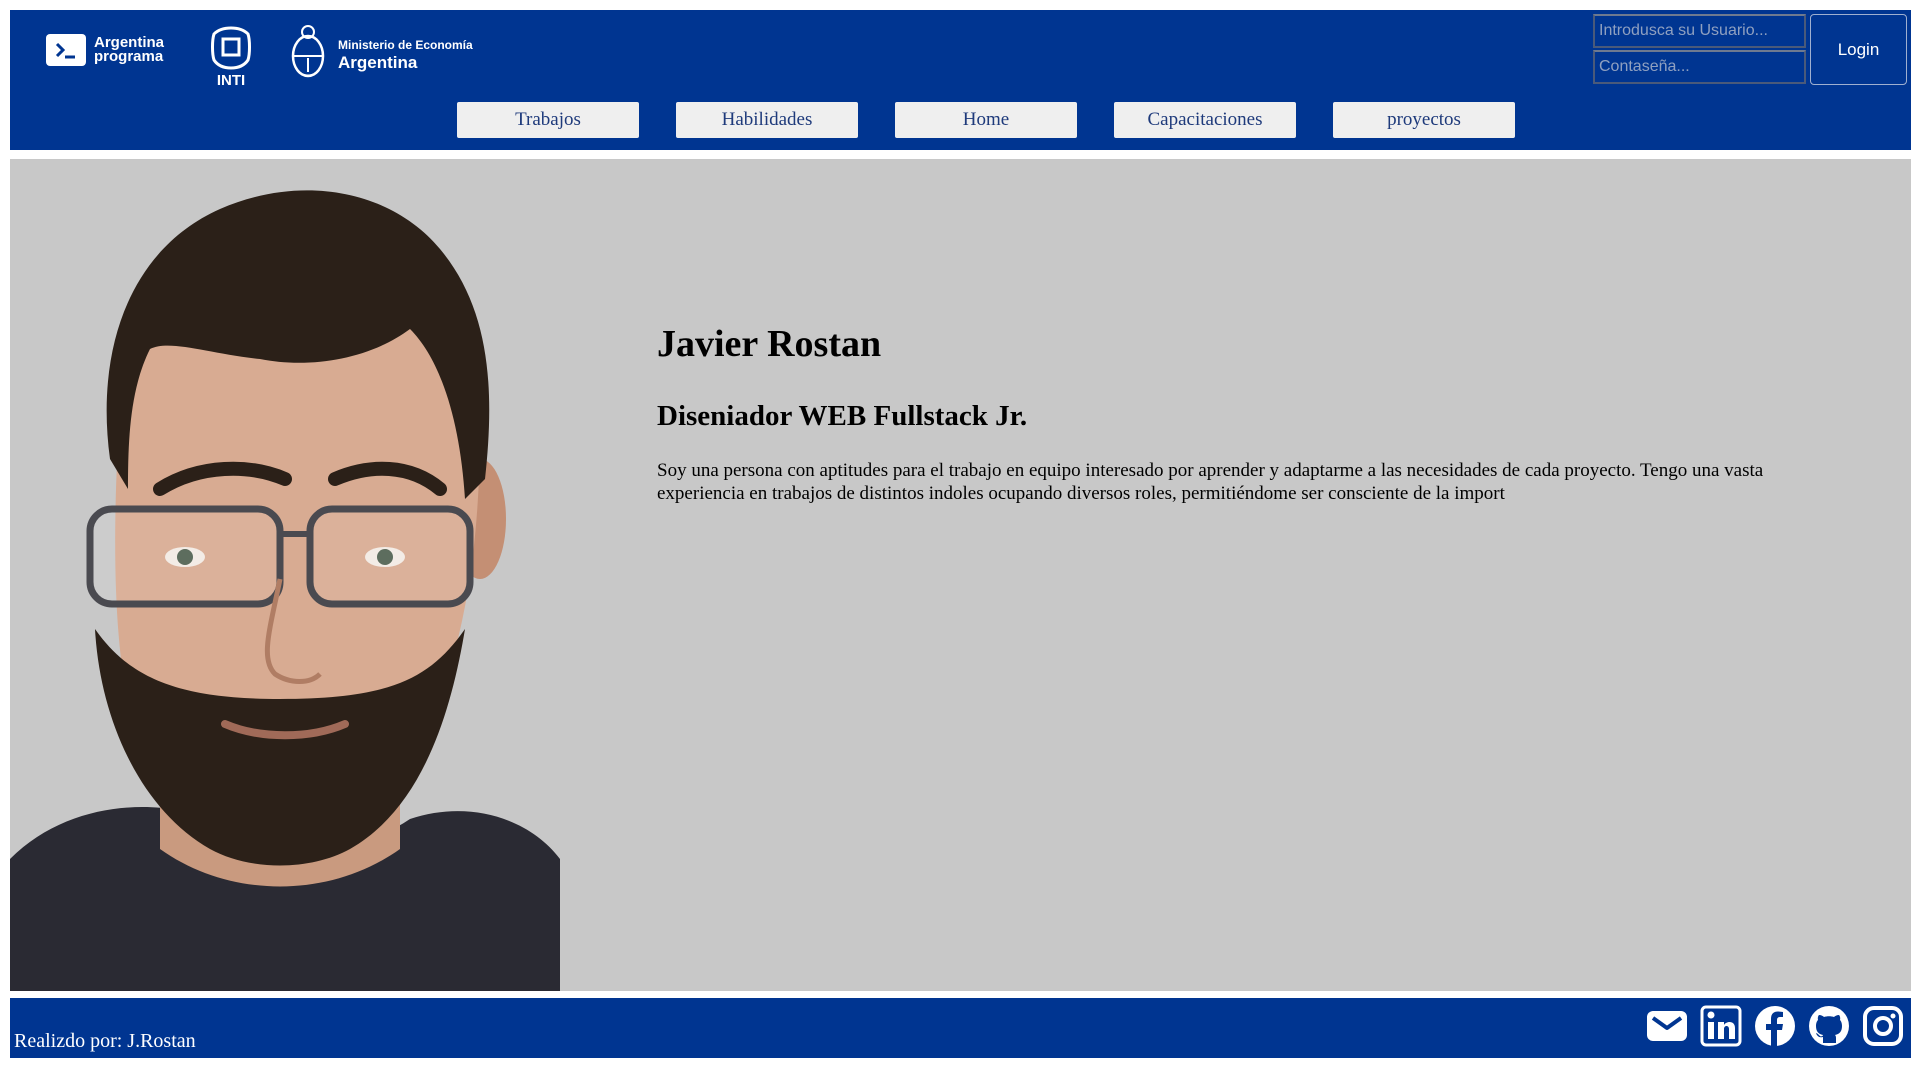 The height and width of the screenshot is (1080, 1920). What do you see at coordinates (1829, 1026) in the screenshot?
I see `github-icon` at bounding box center [1829, 1026].